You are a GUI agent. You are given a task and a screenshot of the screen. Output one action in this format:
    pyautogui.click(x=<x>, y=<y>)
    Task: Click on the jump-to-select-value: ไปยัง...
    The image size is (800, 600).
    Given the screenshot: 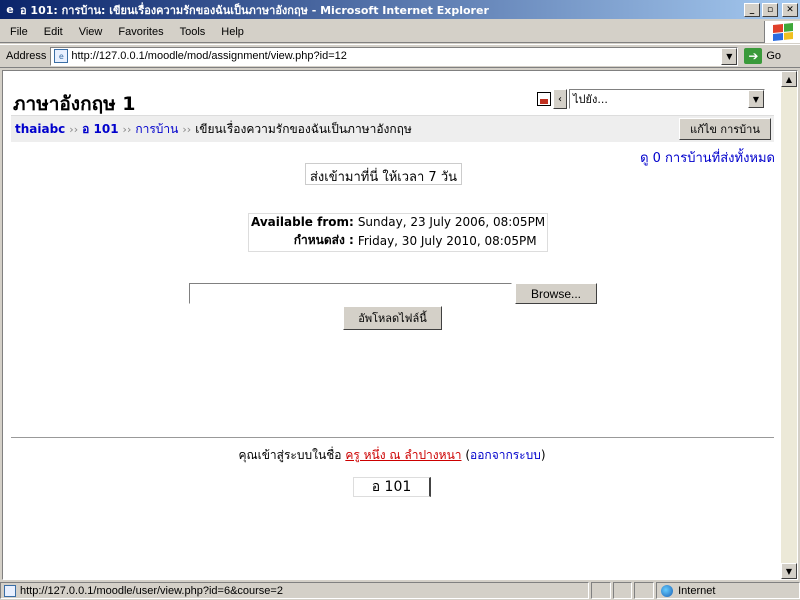 What is the action you would take?
    pyautogui.click(x=590, y=99)
    